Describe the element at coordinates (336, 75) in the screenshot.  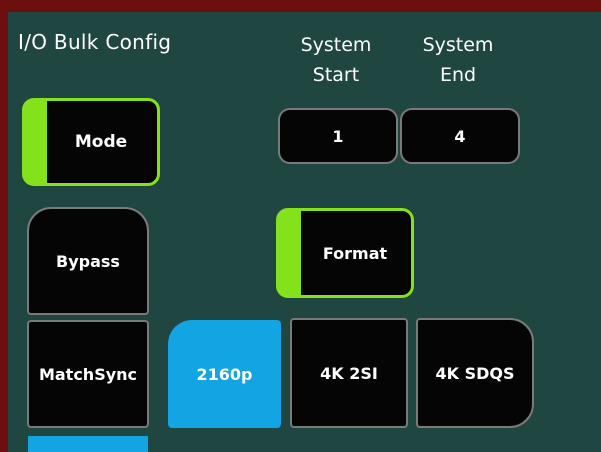
I see `system-start-header-line2: Start` at that location.